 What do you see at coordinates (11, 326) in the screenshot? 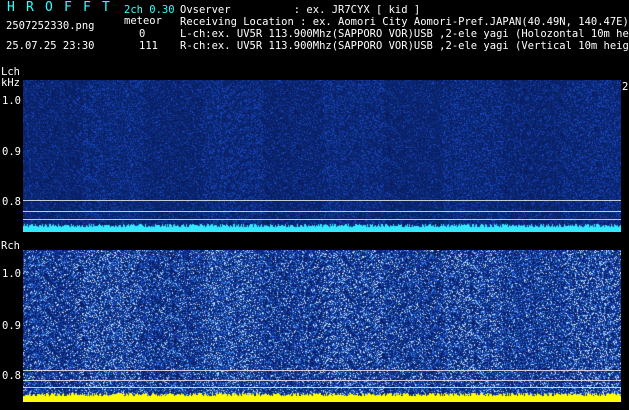
I see `rch-ytick-0-9: 0.9` at bounding box center [11, 326].